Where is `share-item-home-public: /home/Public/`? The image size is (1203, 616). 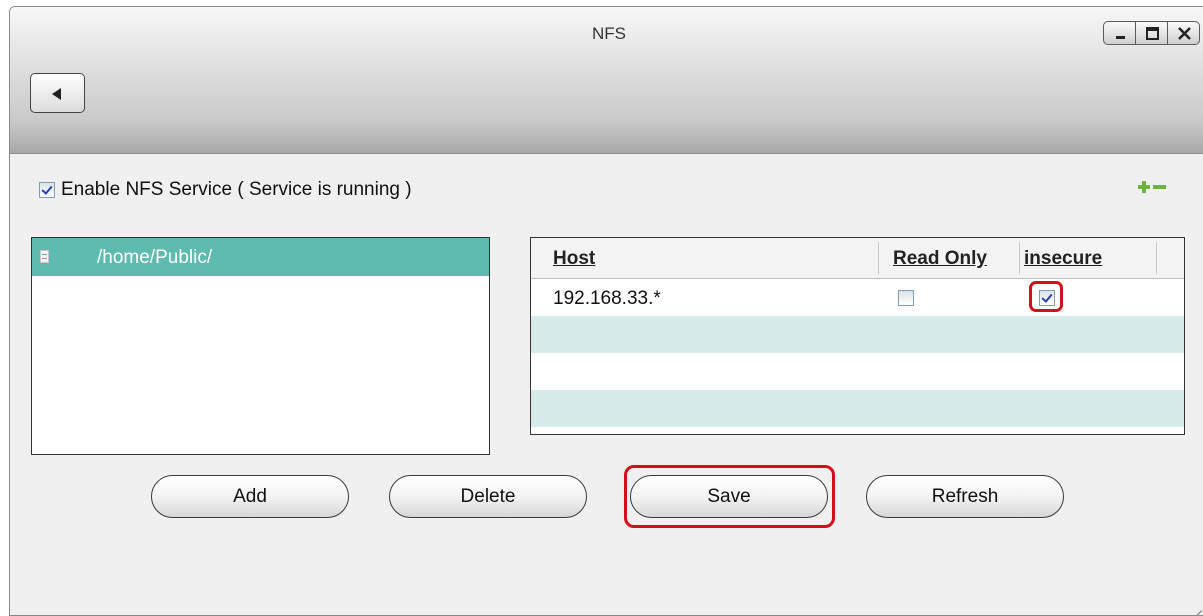 share-item-home-public: /home/Public/ is located at coordinates (260, 257).